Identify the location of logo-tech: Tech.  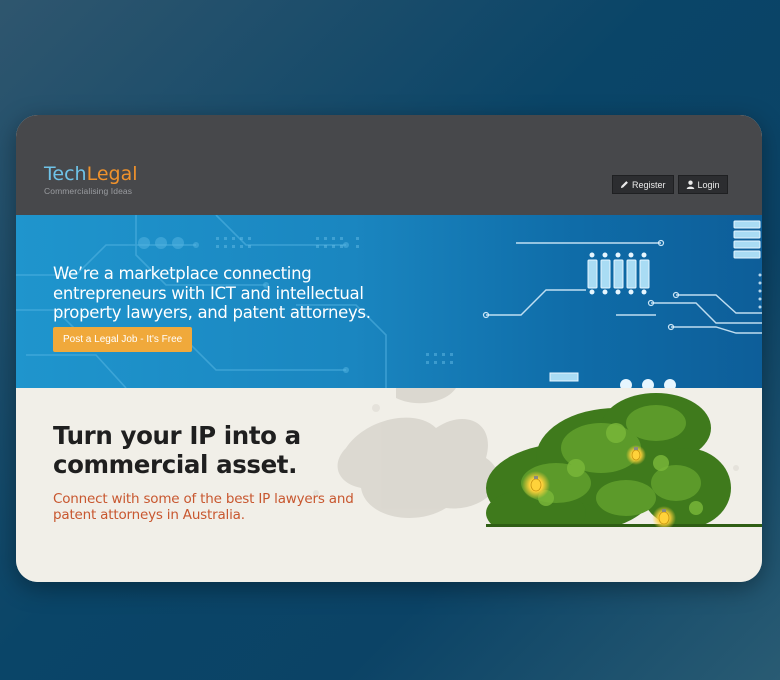
(65, 174).